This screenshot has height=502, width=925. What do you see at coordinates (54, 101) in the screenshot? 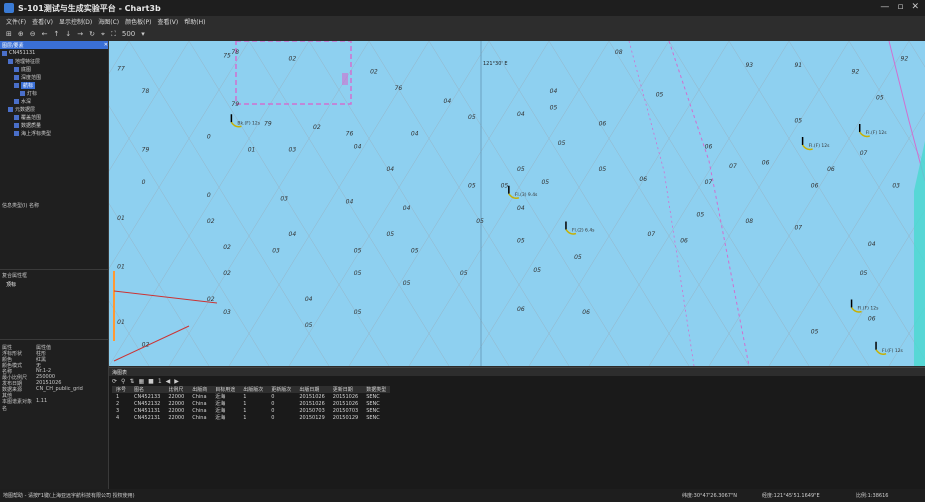
I see `tree-item: 水深` at bounding box center [54, 101].